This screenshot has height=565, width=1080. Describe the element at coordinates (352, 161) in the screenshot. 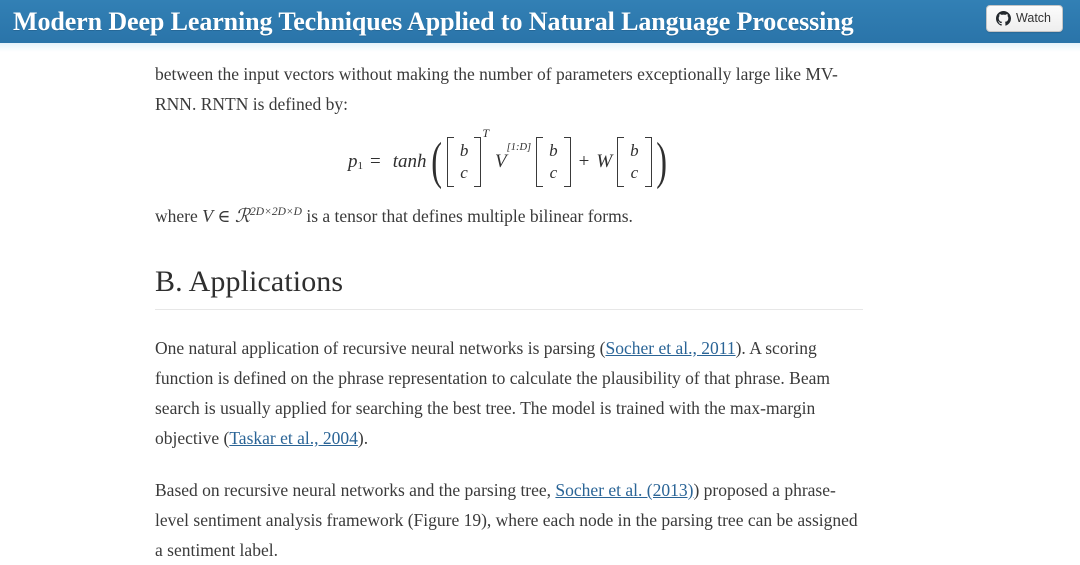

I see `equation-lhs-var: p` at that location.